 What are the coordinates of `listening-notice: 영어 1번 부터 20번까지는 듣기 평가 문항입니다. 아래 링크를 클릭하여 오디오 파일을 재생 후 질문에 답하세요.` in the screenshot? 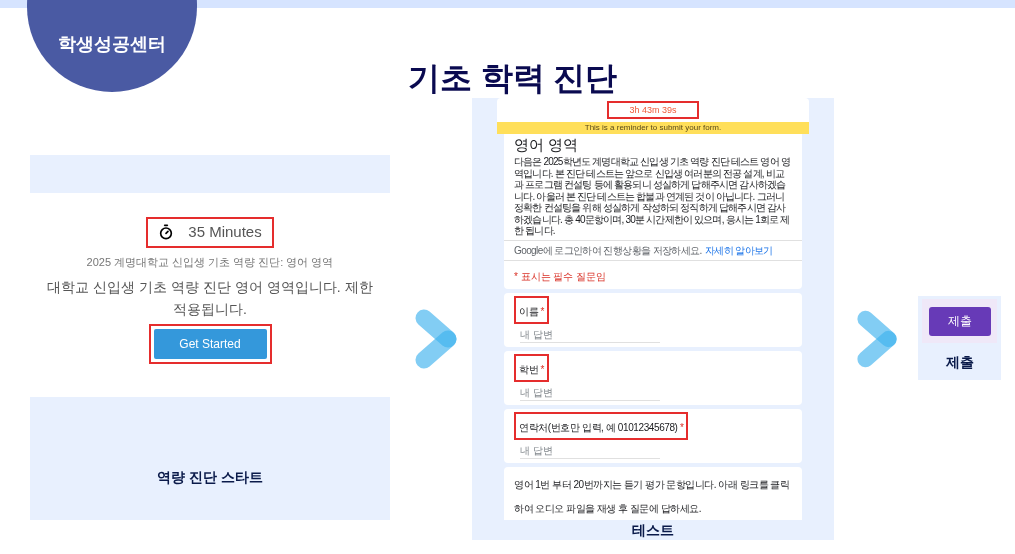 It's located at (652, 496).